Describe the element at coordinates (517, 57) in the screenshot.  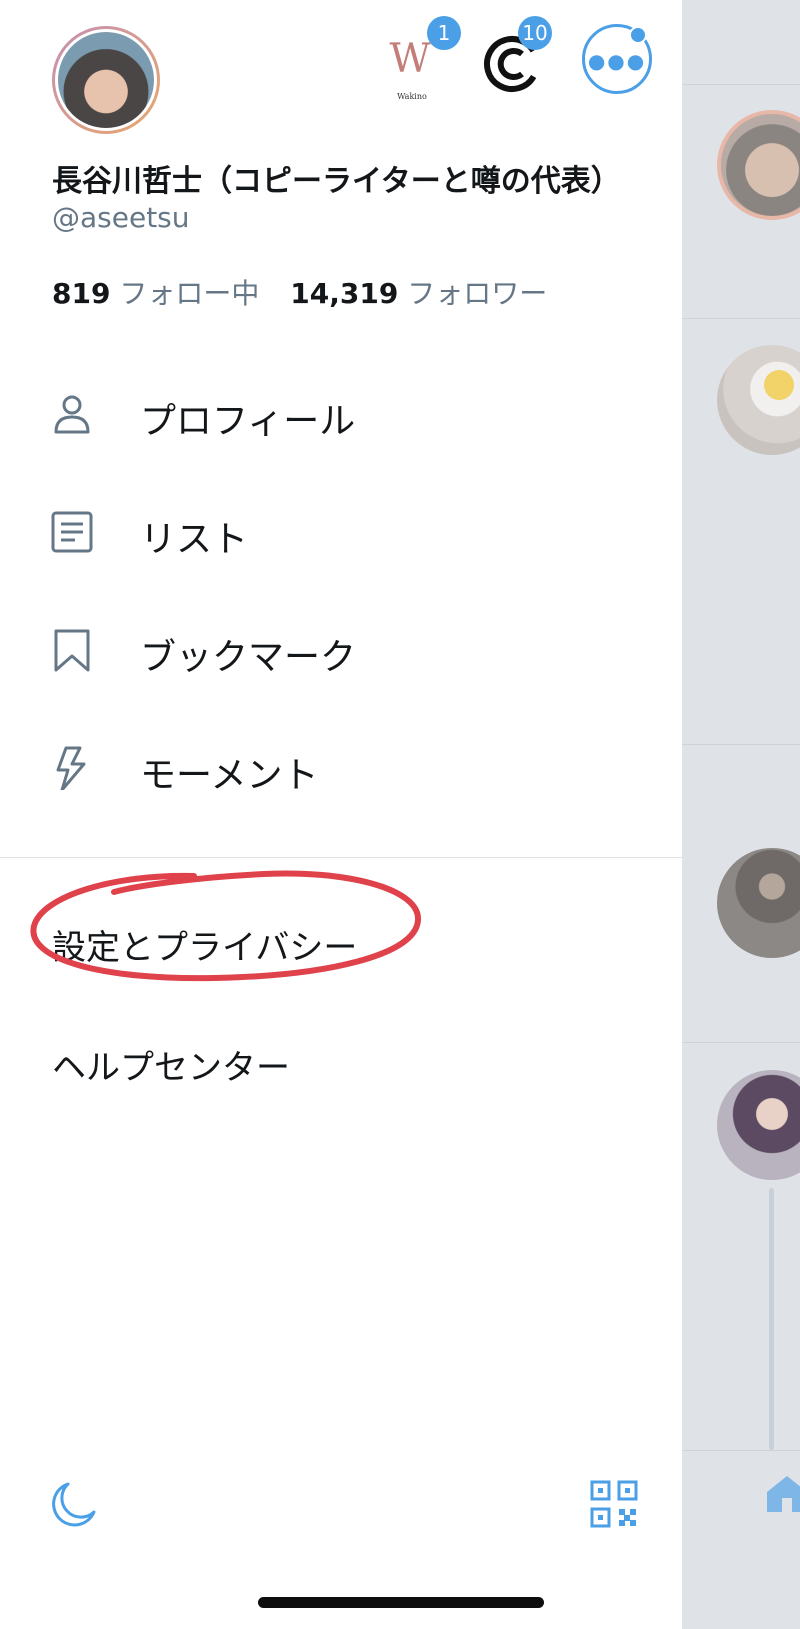
I see `account-switch-c: 10` at that location.